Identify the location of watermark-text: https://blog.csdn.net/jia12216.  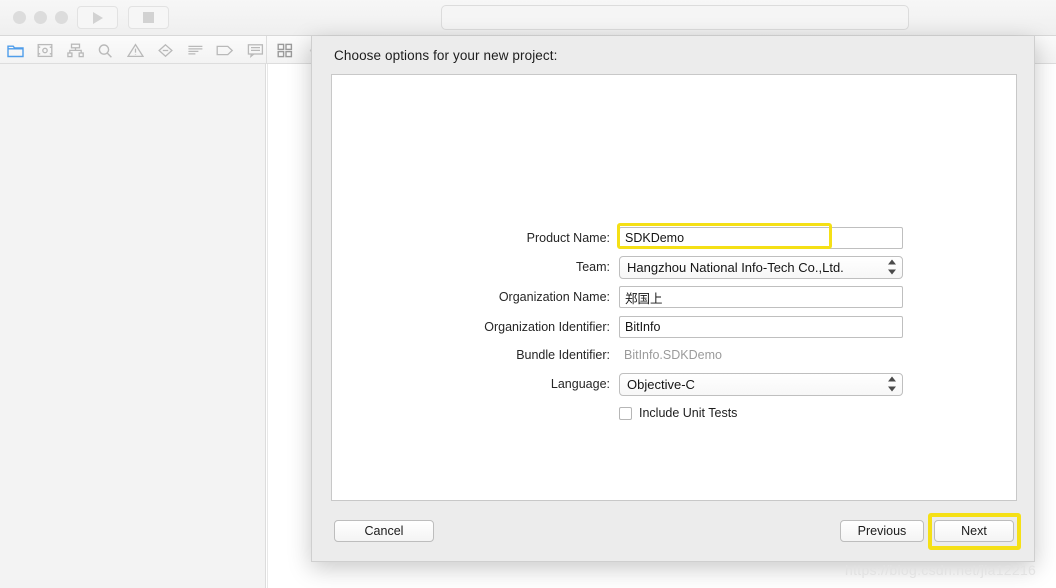
(941, 570).